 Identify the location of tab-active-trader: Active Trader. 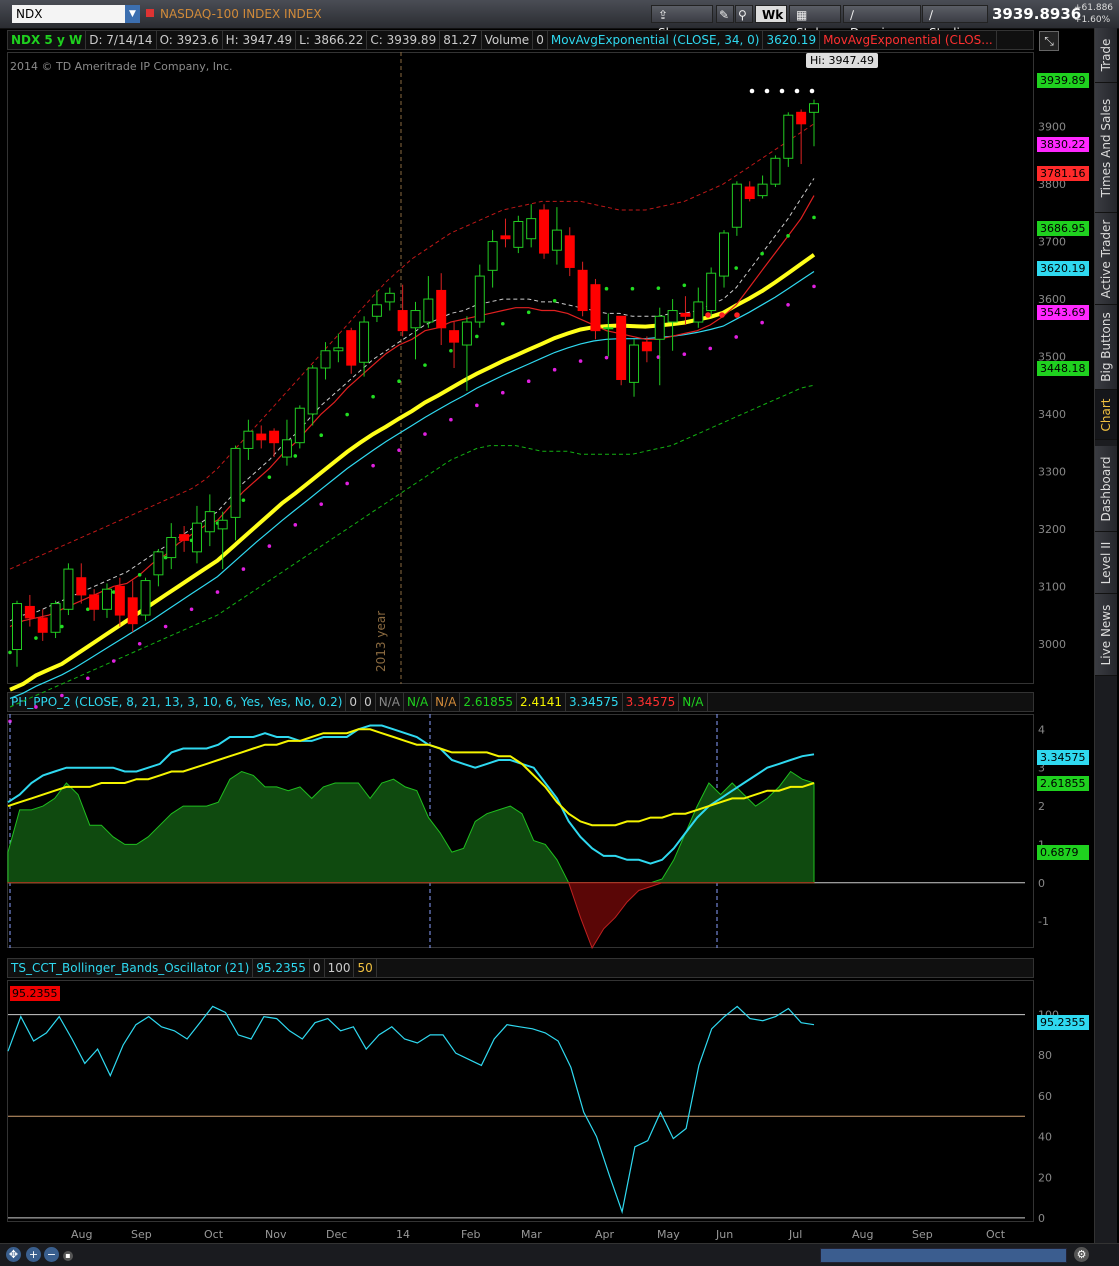
(1106, 259).